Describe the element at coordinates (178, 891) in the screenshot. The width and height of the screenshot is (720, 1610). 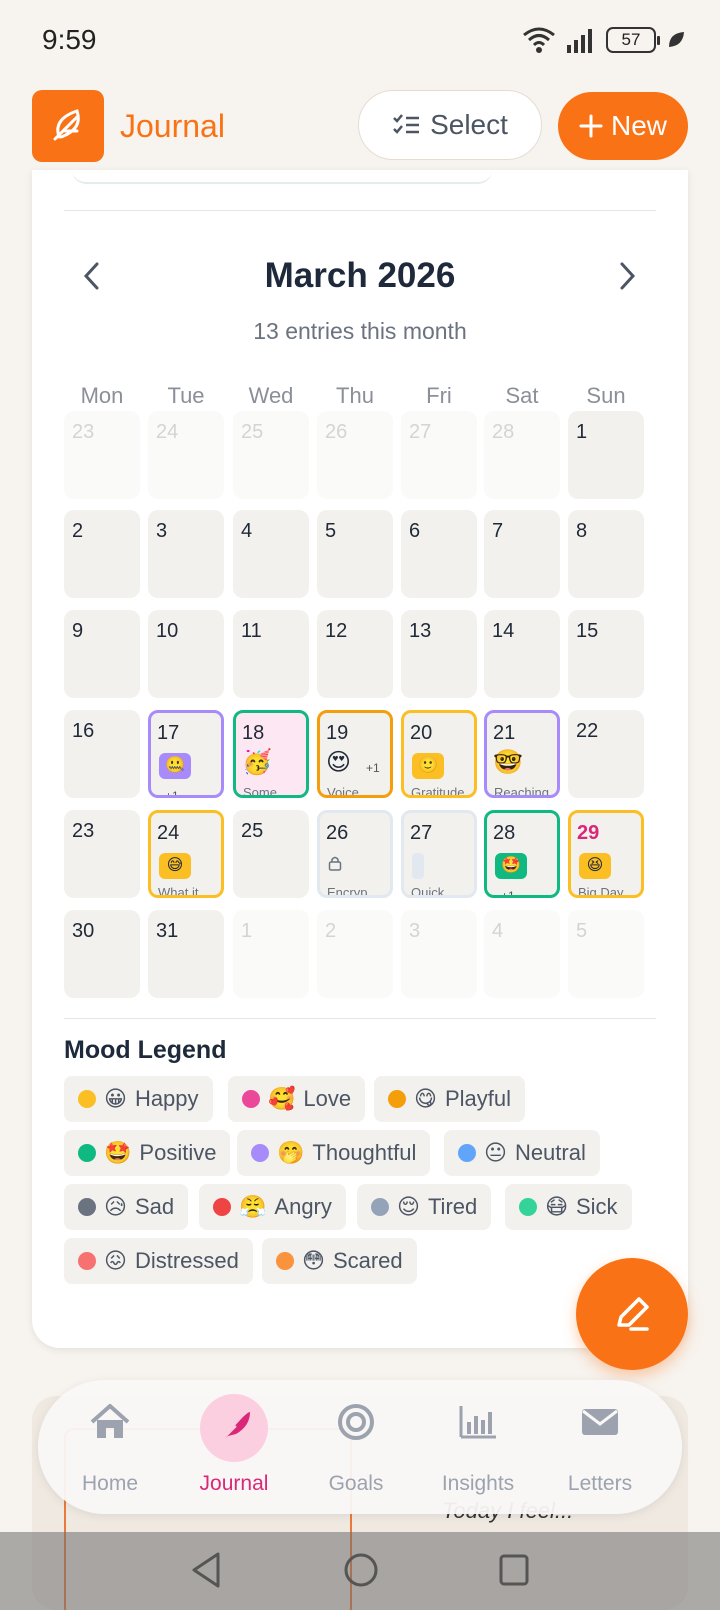
I see `entry-preview: What it` at that location.